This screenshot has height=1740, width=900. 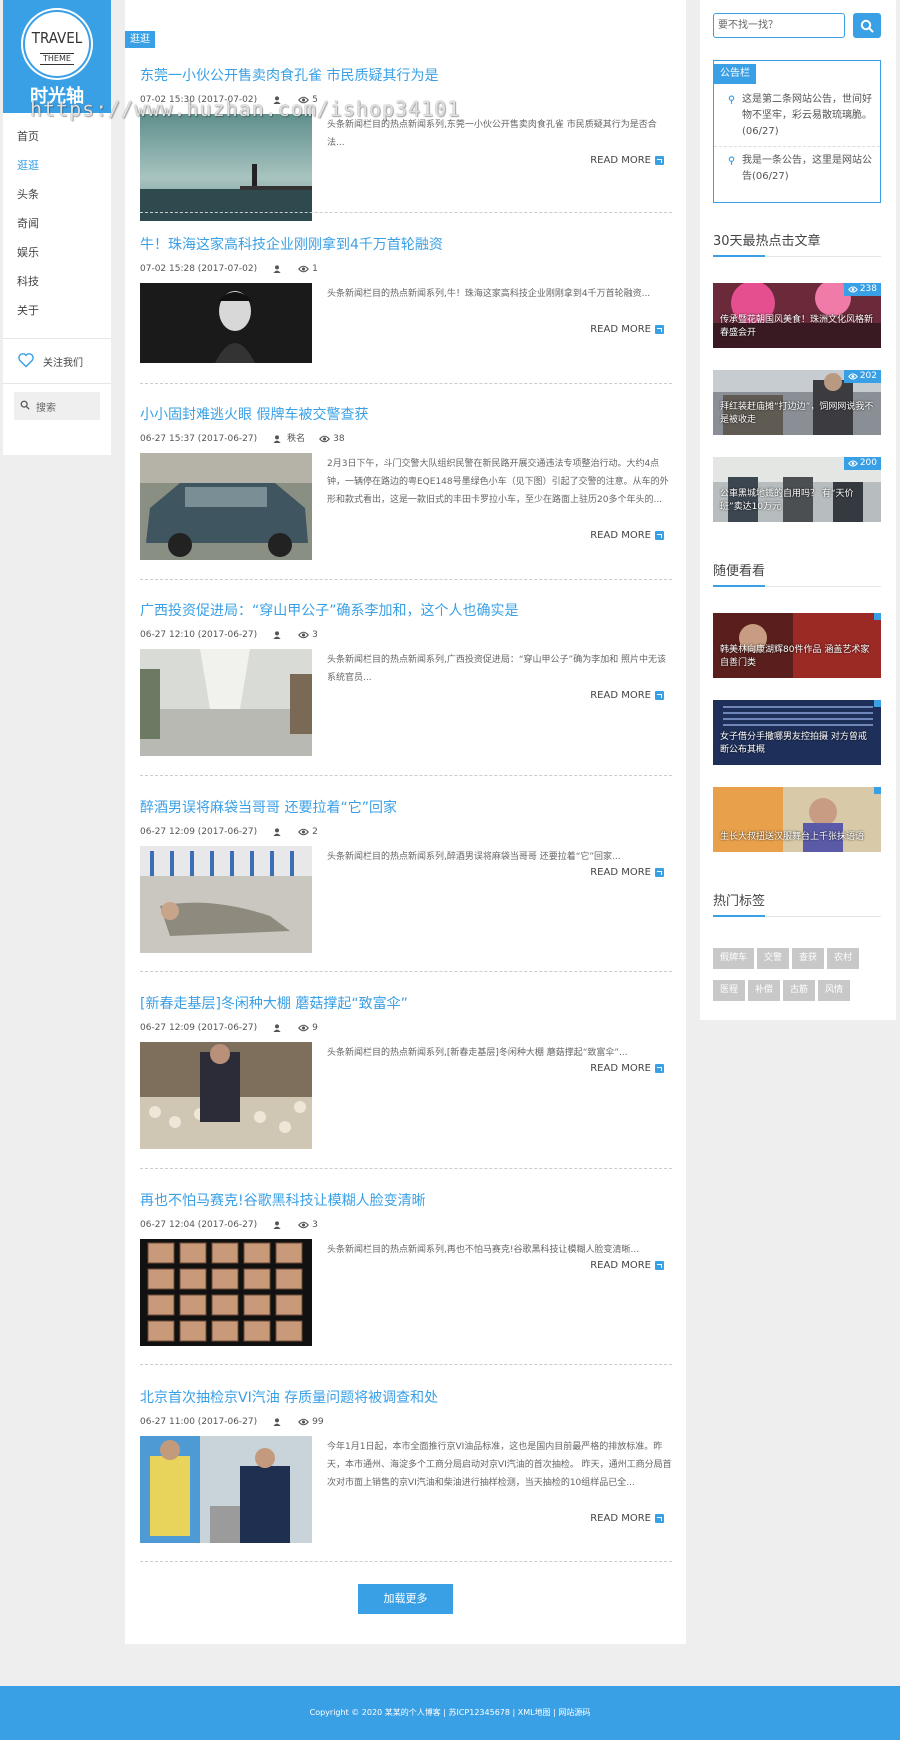 What do you see at coordinates (795, 656) in the screenshot?
I see `card-caption: 韩美林向康湖辉80件作品 涵盖艺术家自善门类` at bounding box center [795, 656].